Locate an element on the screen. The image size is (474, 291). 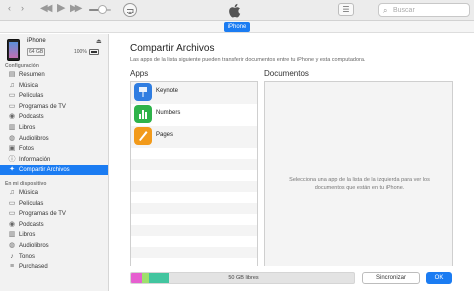
app-name: Numbers is located at coordinates (168, 113).